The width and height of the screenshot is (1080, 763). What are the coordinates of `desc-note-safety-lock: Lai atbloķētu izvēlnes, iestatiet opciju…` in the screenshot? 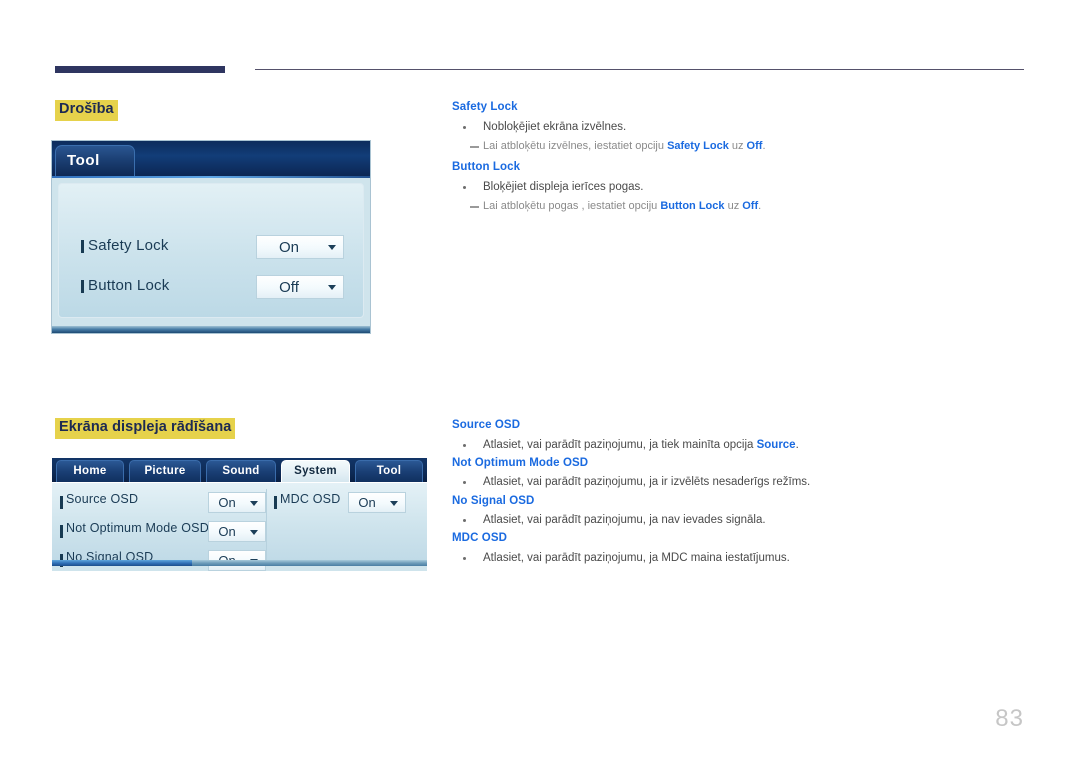 It's located at (732, 146).